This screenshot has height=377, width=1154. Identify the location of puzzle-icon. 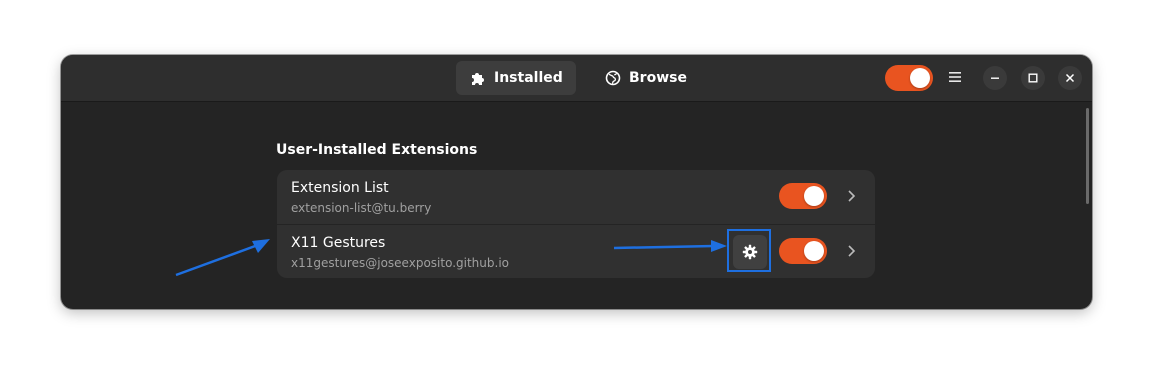
(478, 79).